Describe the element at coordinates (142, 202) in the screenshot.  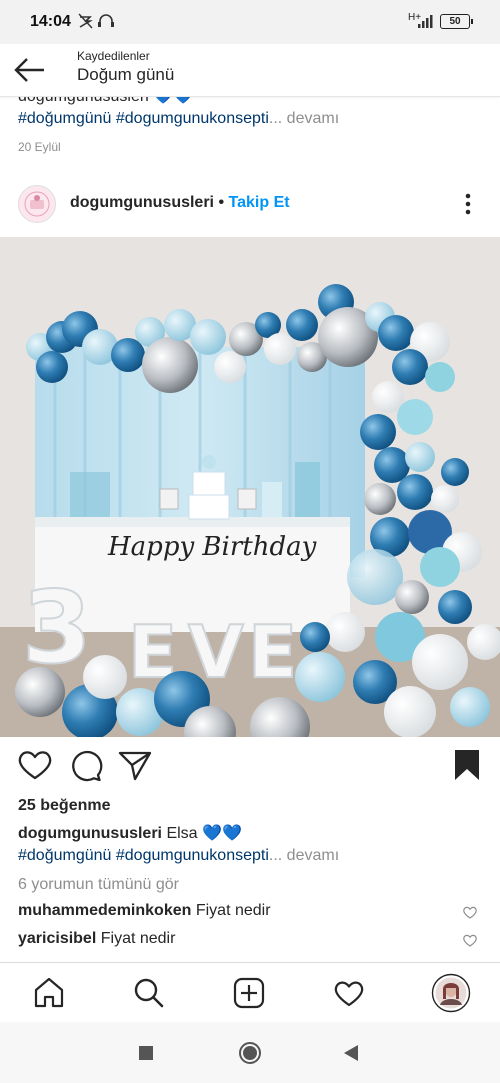
I see `post-username: dogumgunususleri` at that location.